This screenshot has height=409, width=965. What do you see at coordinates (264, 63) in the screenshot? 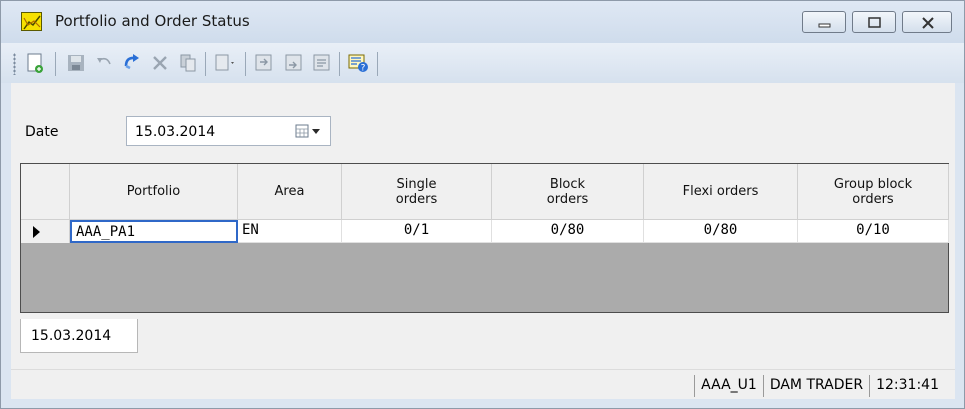
I see `export-icon` at bounding box center [264, 63].